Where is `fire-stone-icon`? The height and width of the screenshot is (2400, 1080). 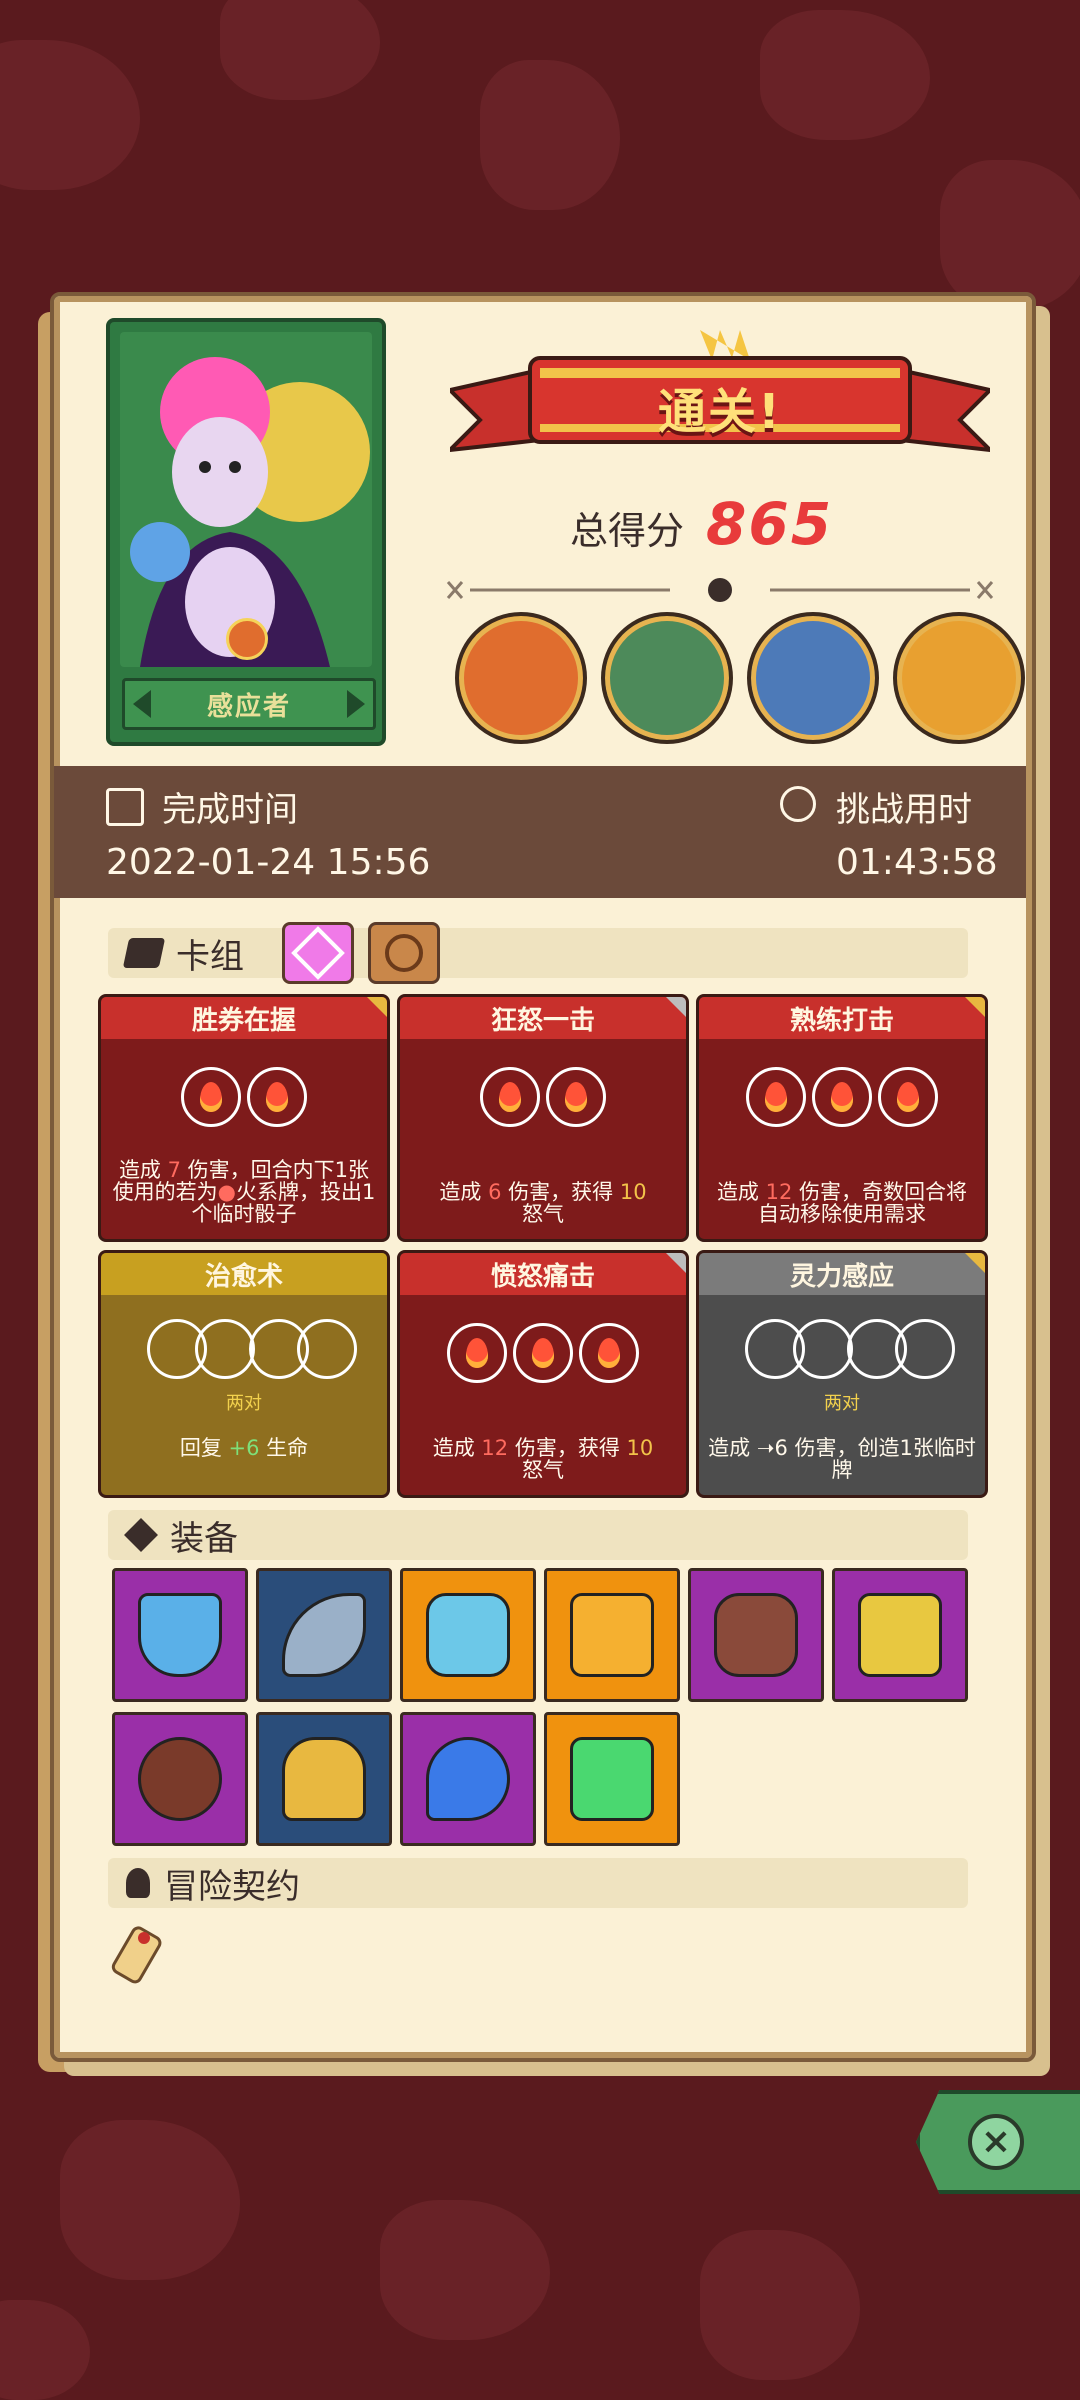 fire-stone-icon is located at coordinates (756, 1635).